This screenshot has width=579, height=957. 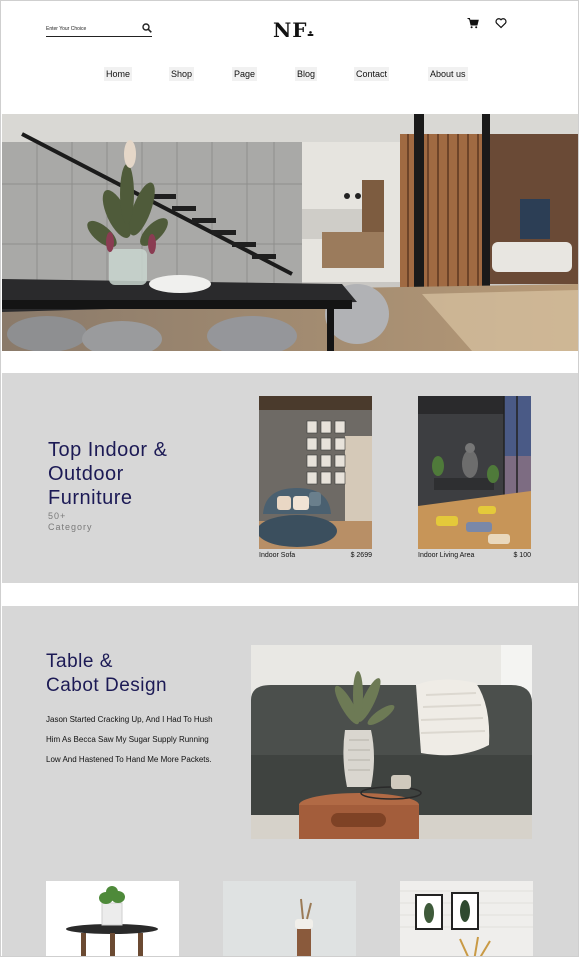 I want to click on logo-mark-icon, so click(x=310, y=33).